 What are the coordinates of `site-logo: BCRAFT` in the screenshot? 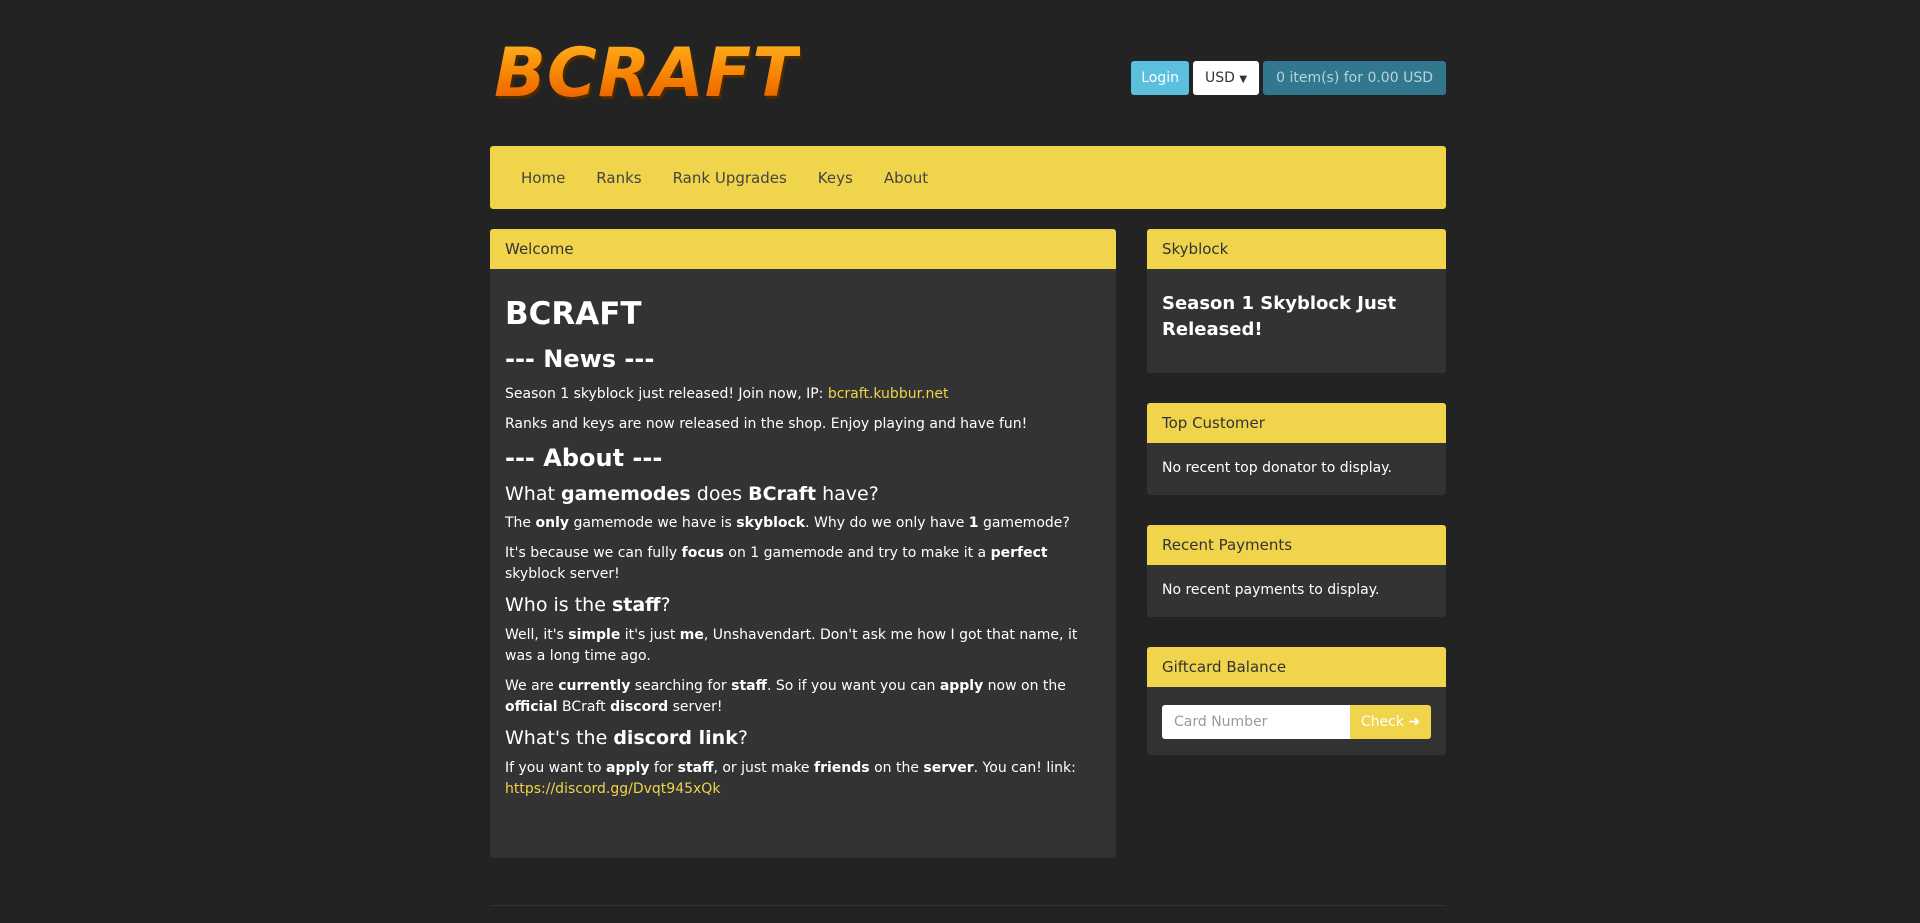 It's located at (647, 74).